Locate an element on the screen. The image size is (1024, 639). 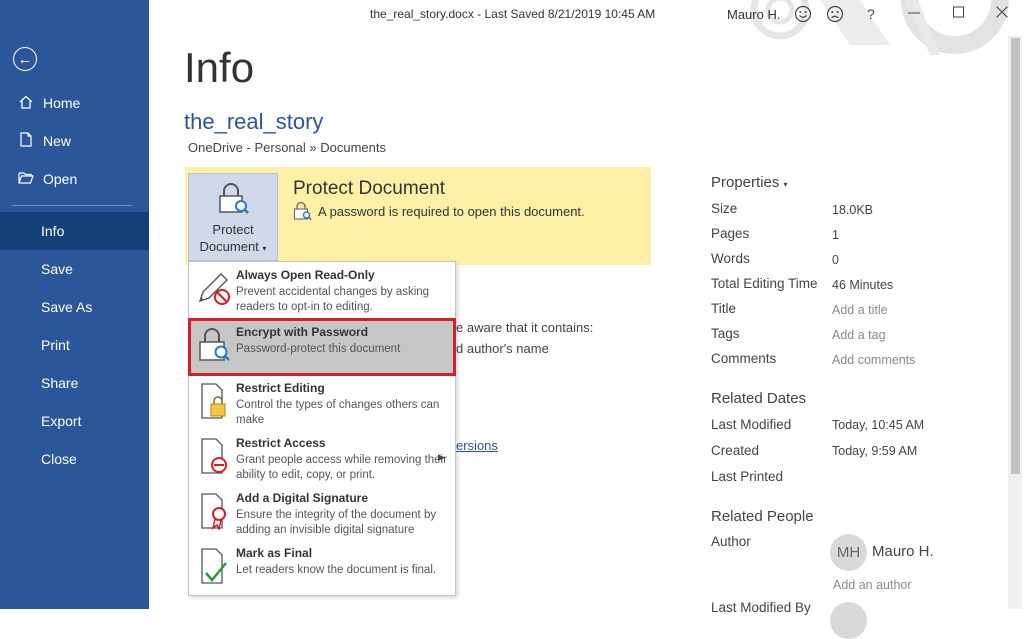
pencil-no-icon is located at coordinates (214, 288).